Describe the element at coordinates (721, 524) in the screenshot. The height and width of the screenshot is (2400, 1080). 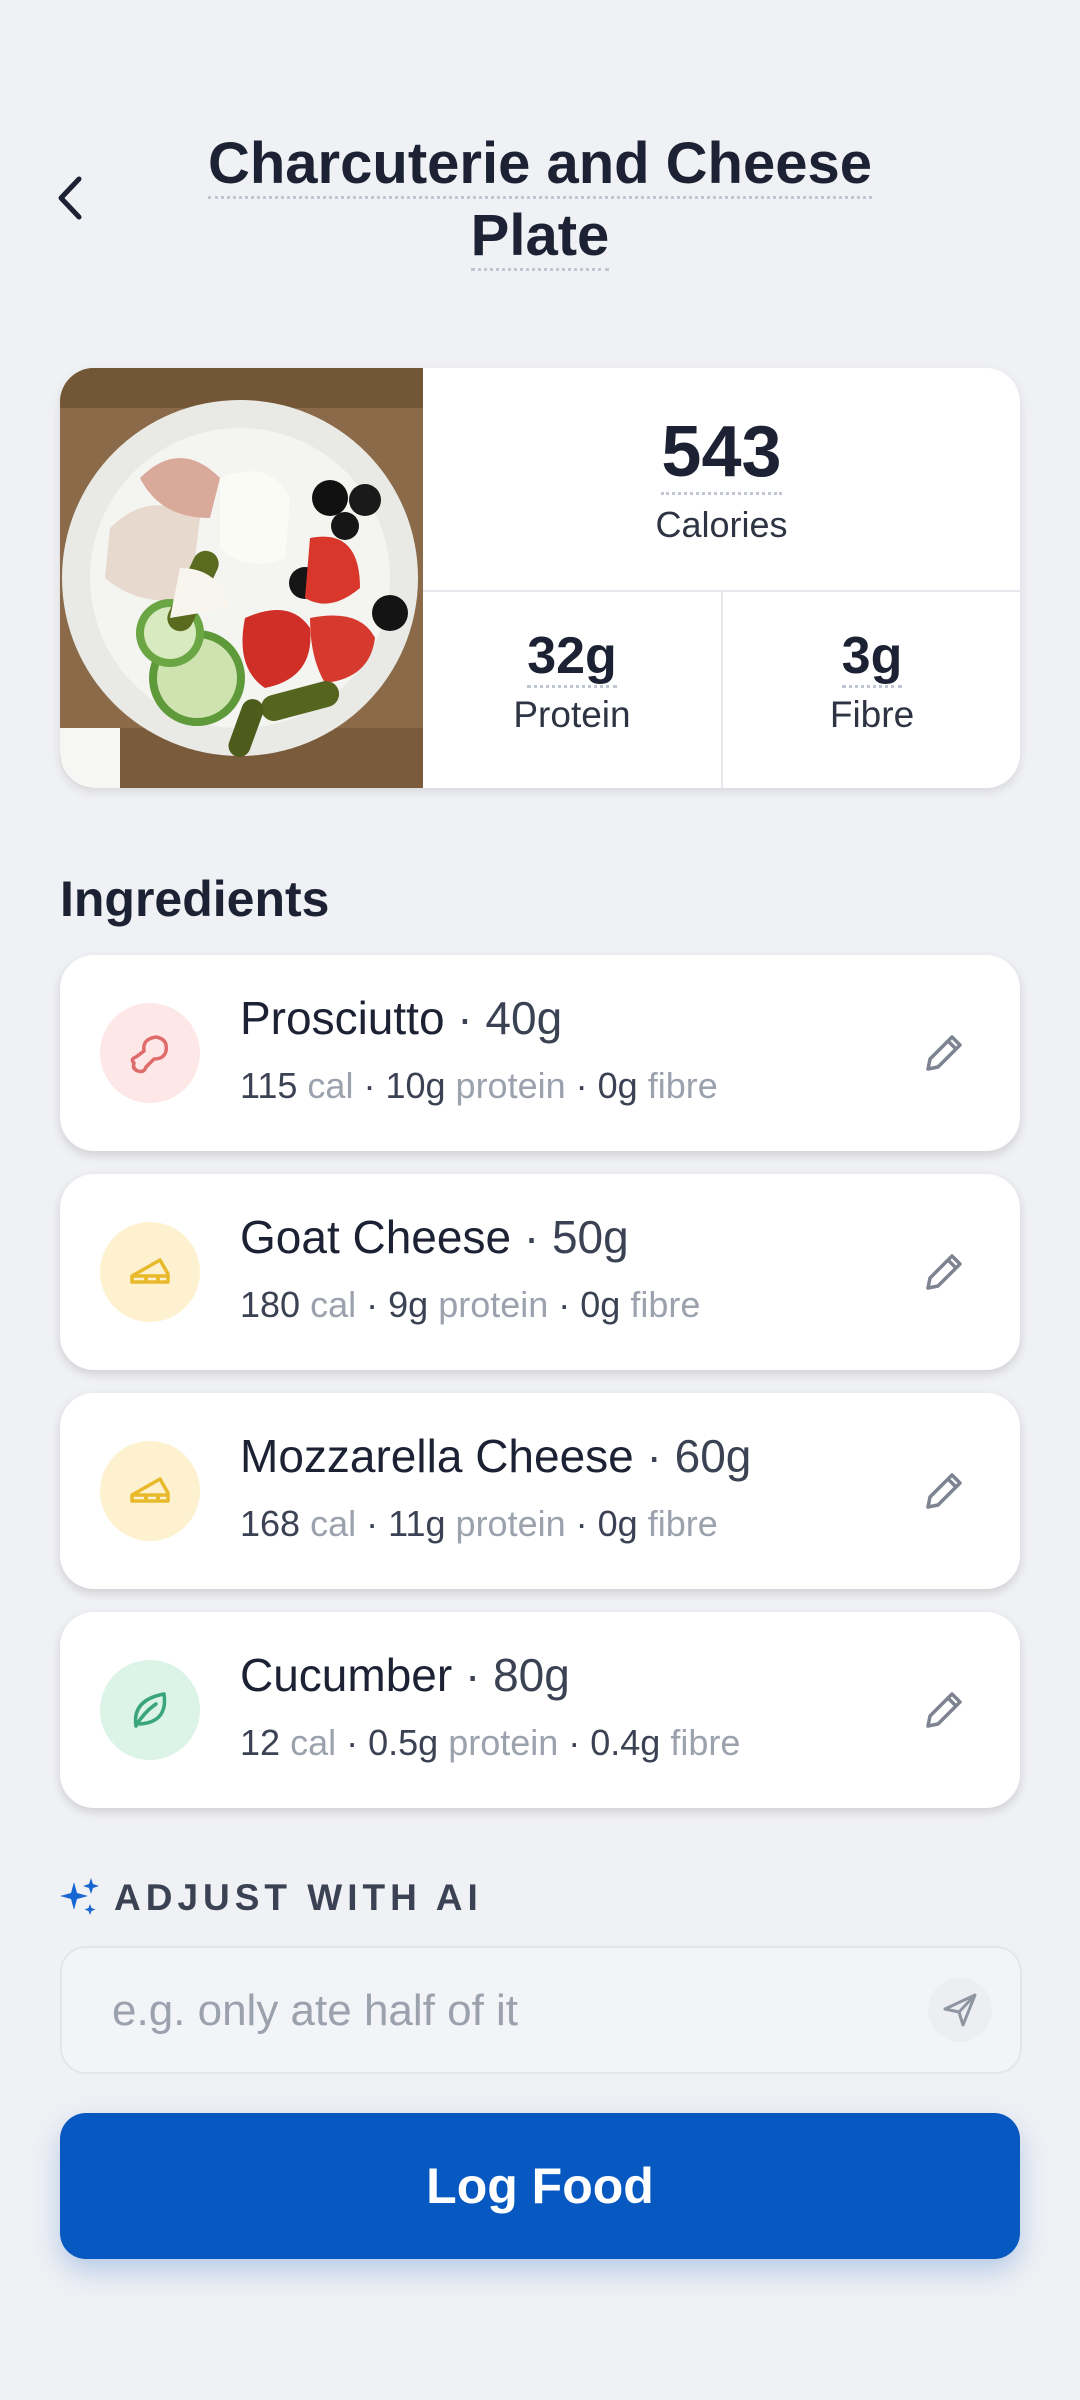
I see `calories-label: Calories` at that location.